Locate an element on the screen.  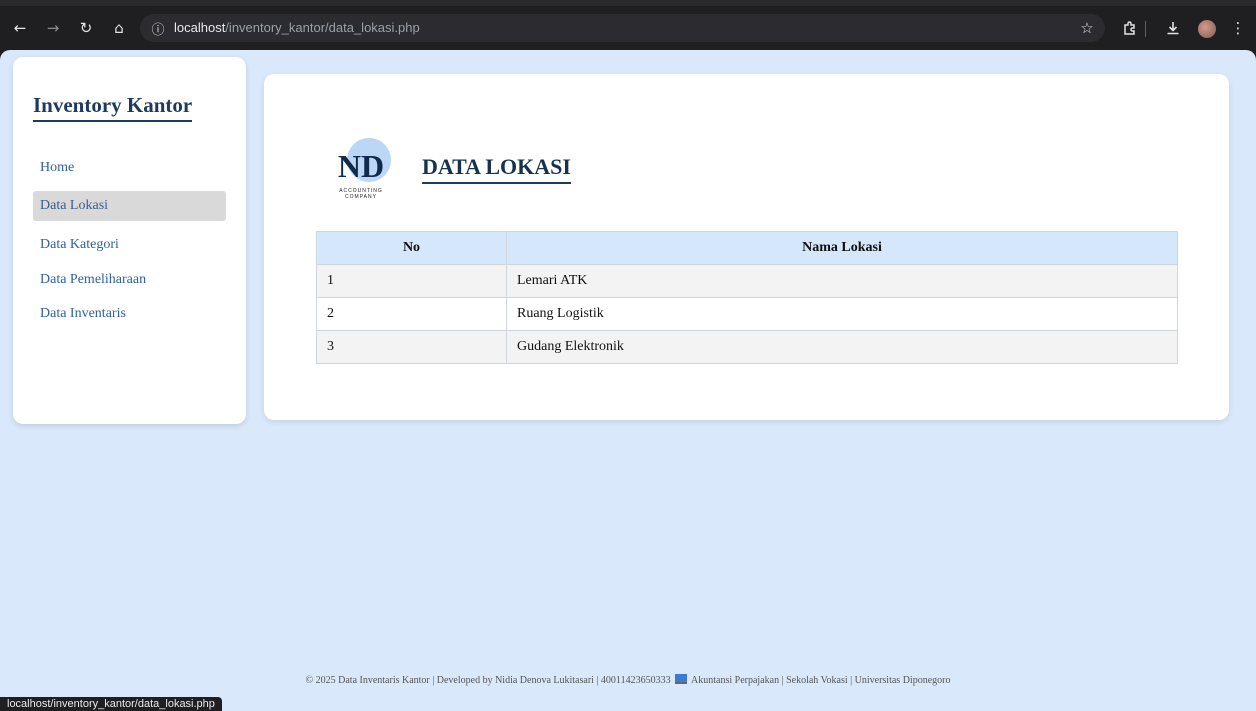
table-cell-no: 2 is located at coordinates (411, 314).